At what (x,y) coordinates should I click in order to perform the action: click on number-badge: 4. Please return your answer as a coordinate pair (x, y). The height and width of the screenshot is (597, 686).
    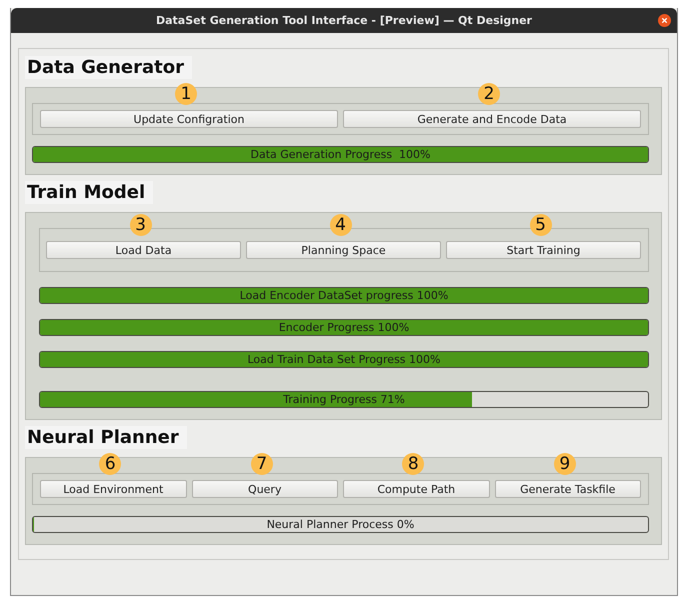
    Looking at the image, I should click on (341, 225).